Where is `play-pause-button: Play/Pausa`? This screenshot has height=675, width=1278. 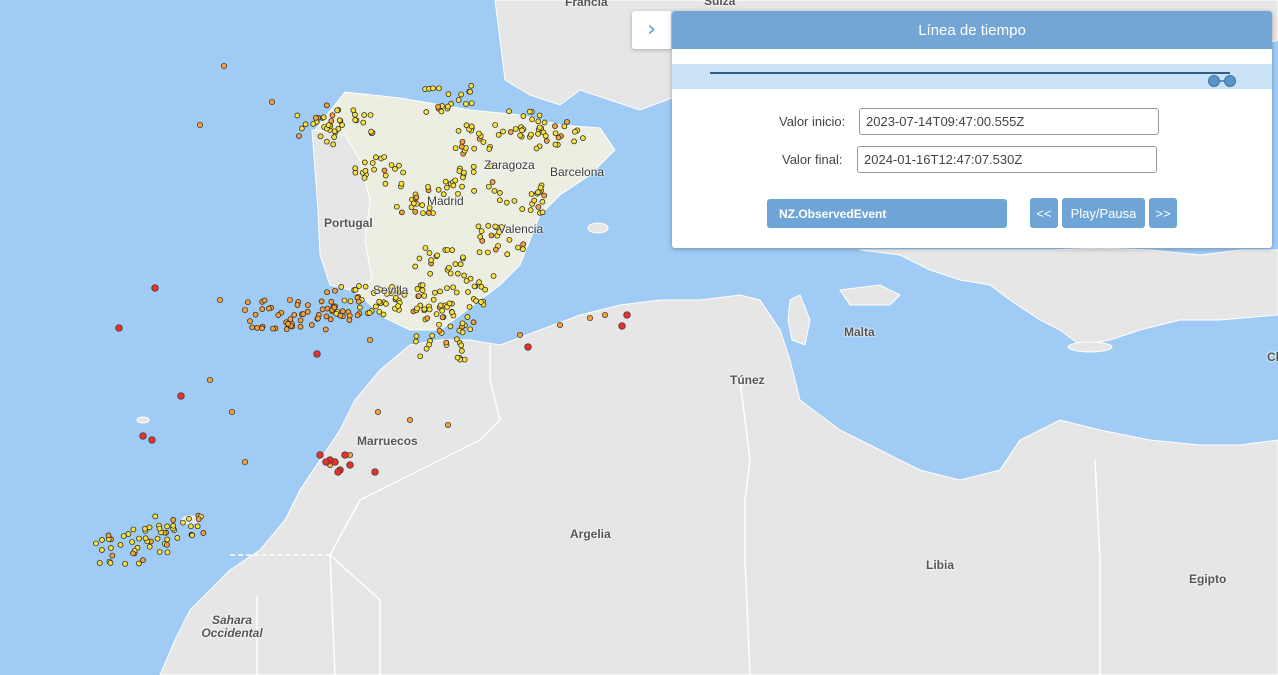 play-pause-button: Play/Pausa is located at coordinates (1103, 213).